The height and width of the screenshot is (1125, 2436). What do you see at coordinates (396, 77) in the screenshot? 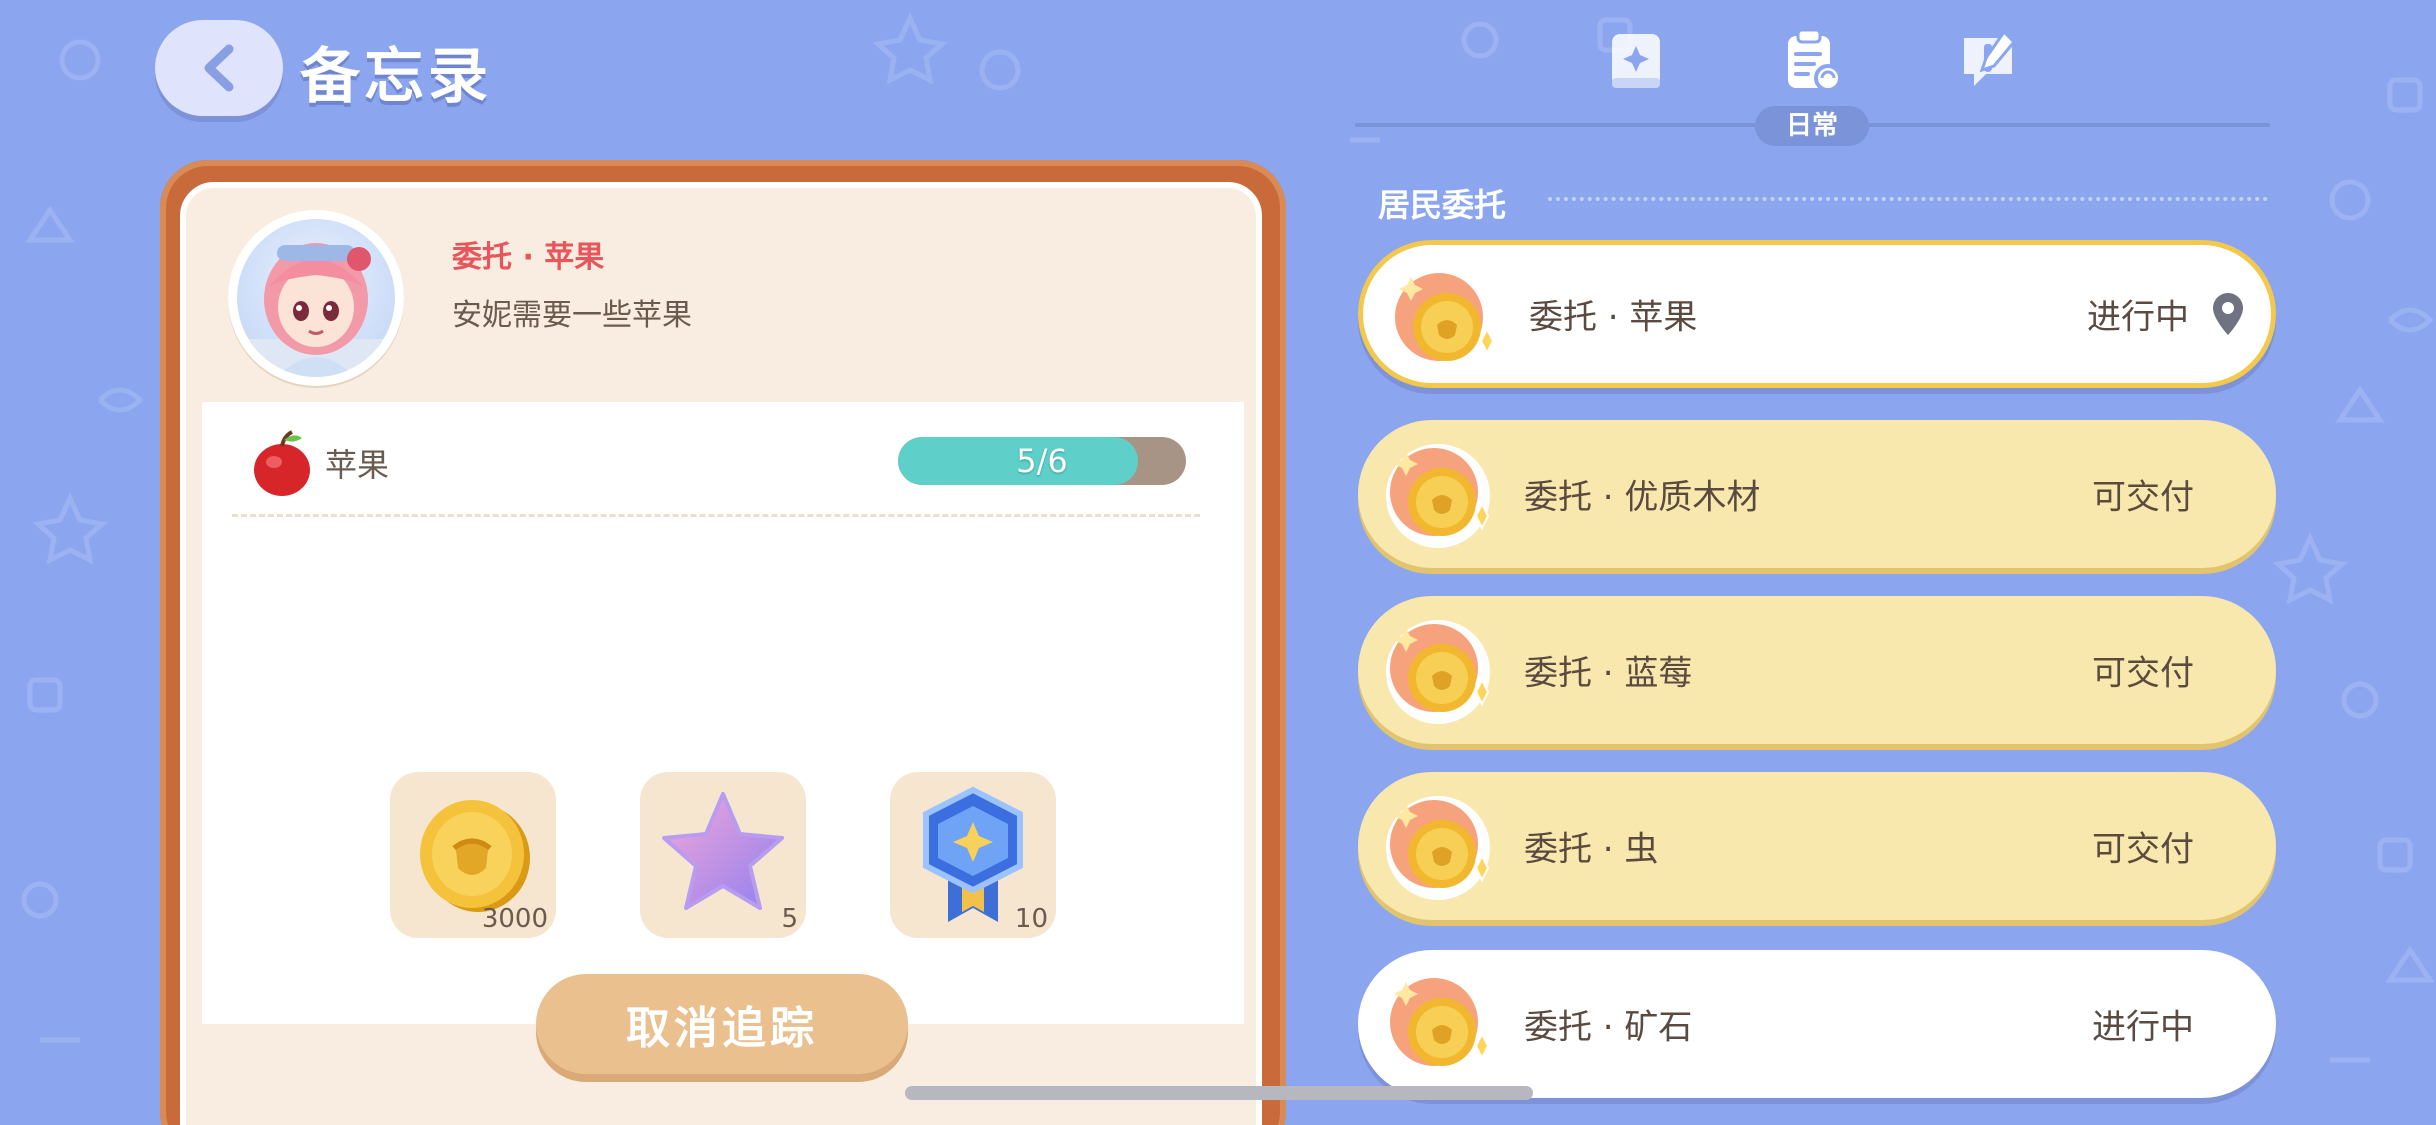
I see `page-title: 备忘录` at bounding box center [396, 77].